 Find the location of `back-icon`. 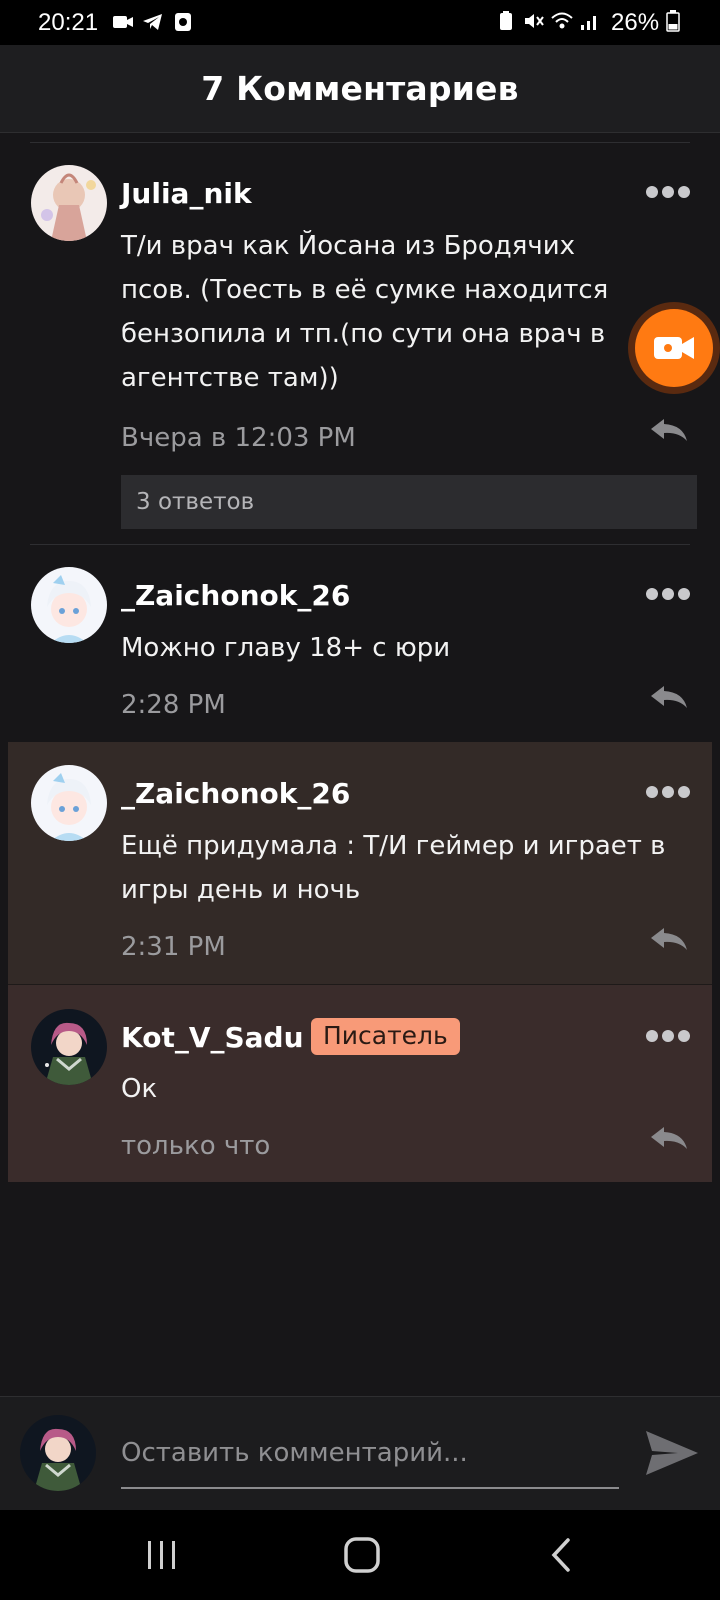

back-icon is located at coordinates (562, 1555).